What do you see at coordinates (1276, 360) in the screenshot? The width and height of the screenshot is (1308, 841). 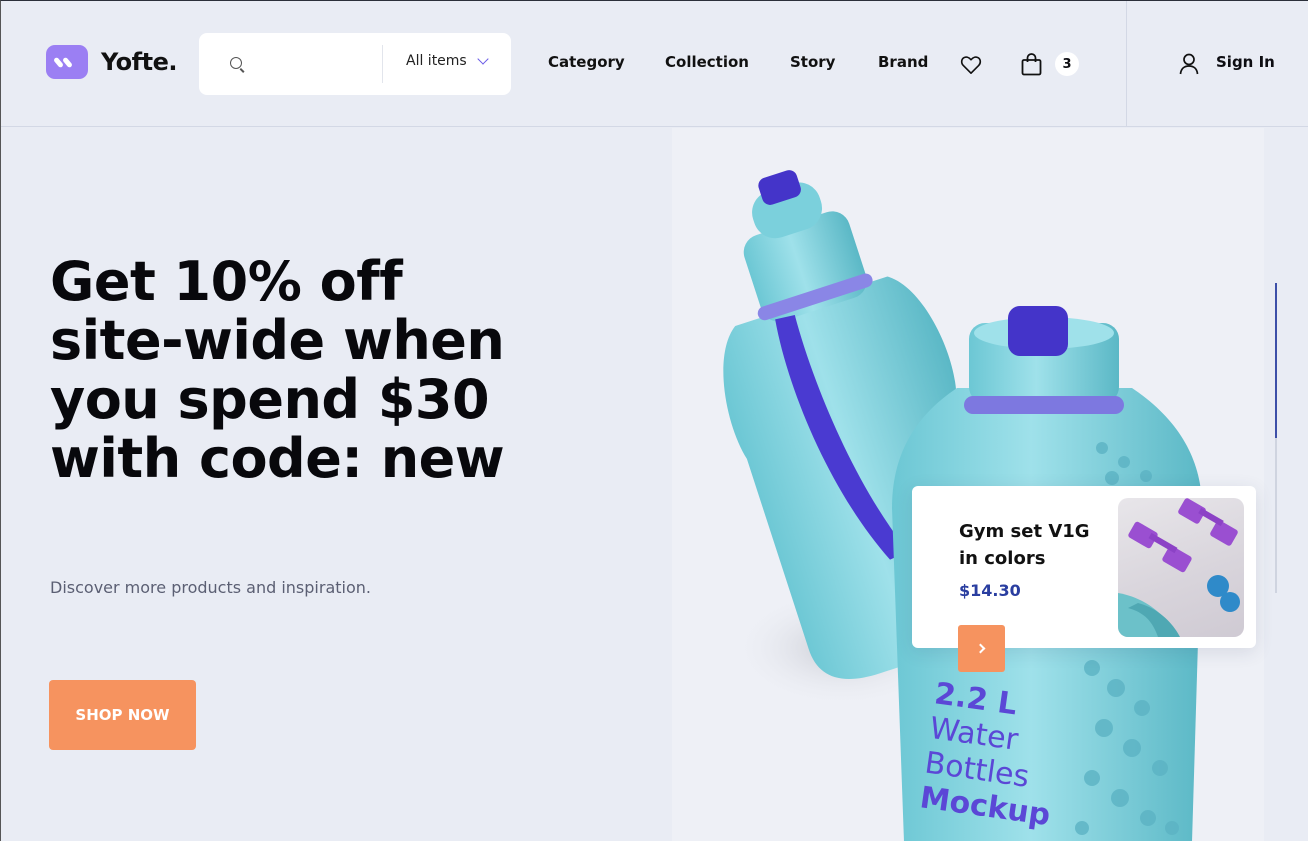 I see `scrollbar-thumb` at bounding box center [1276, 360].